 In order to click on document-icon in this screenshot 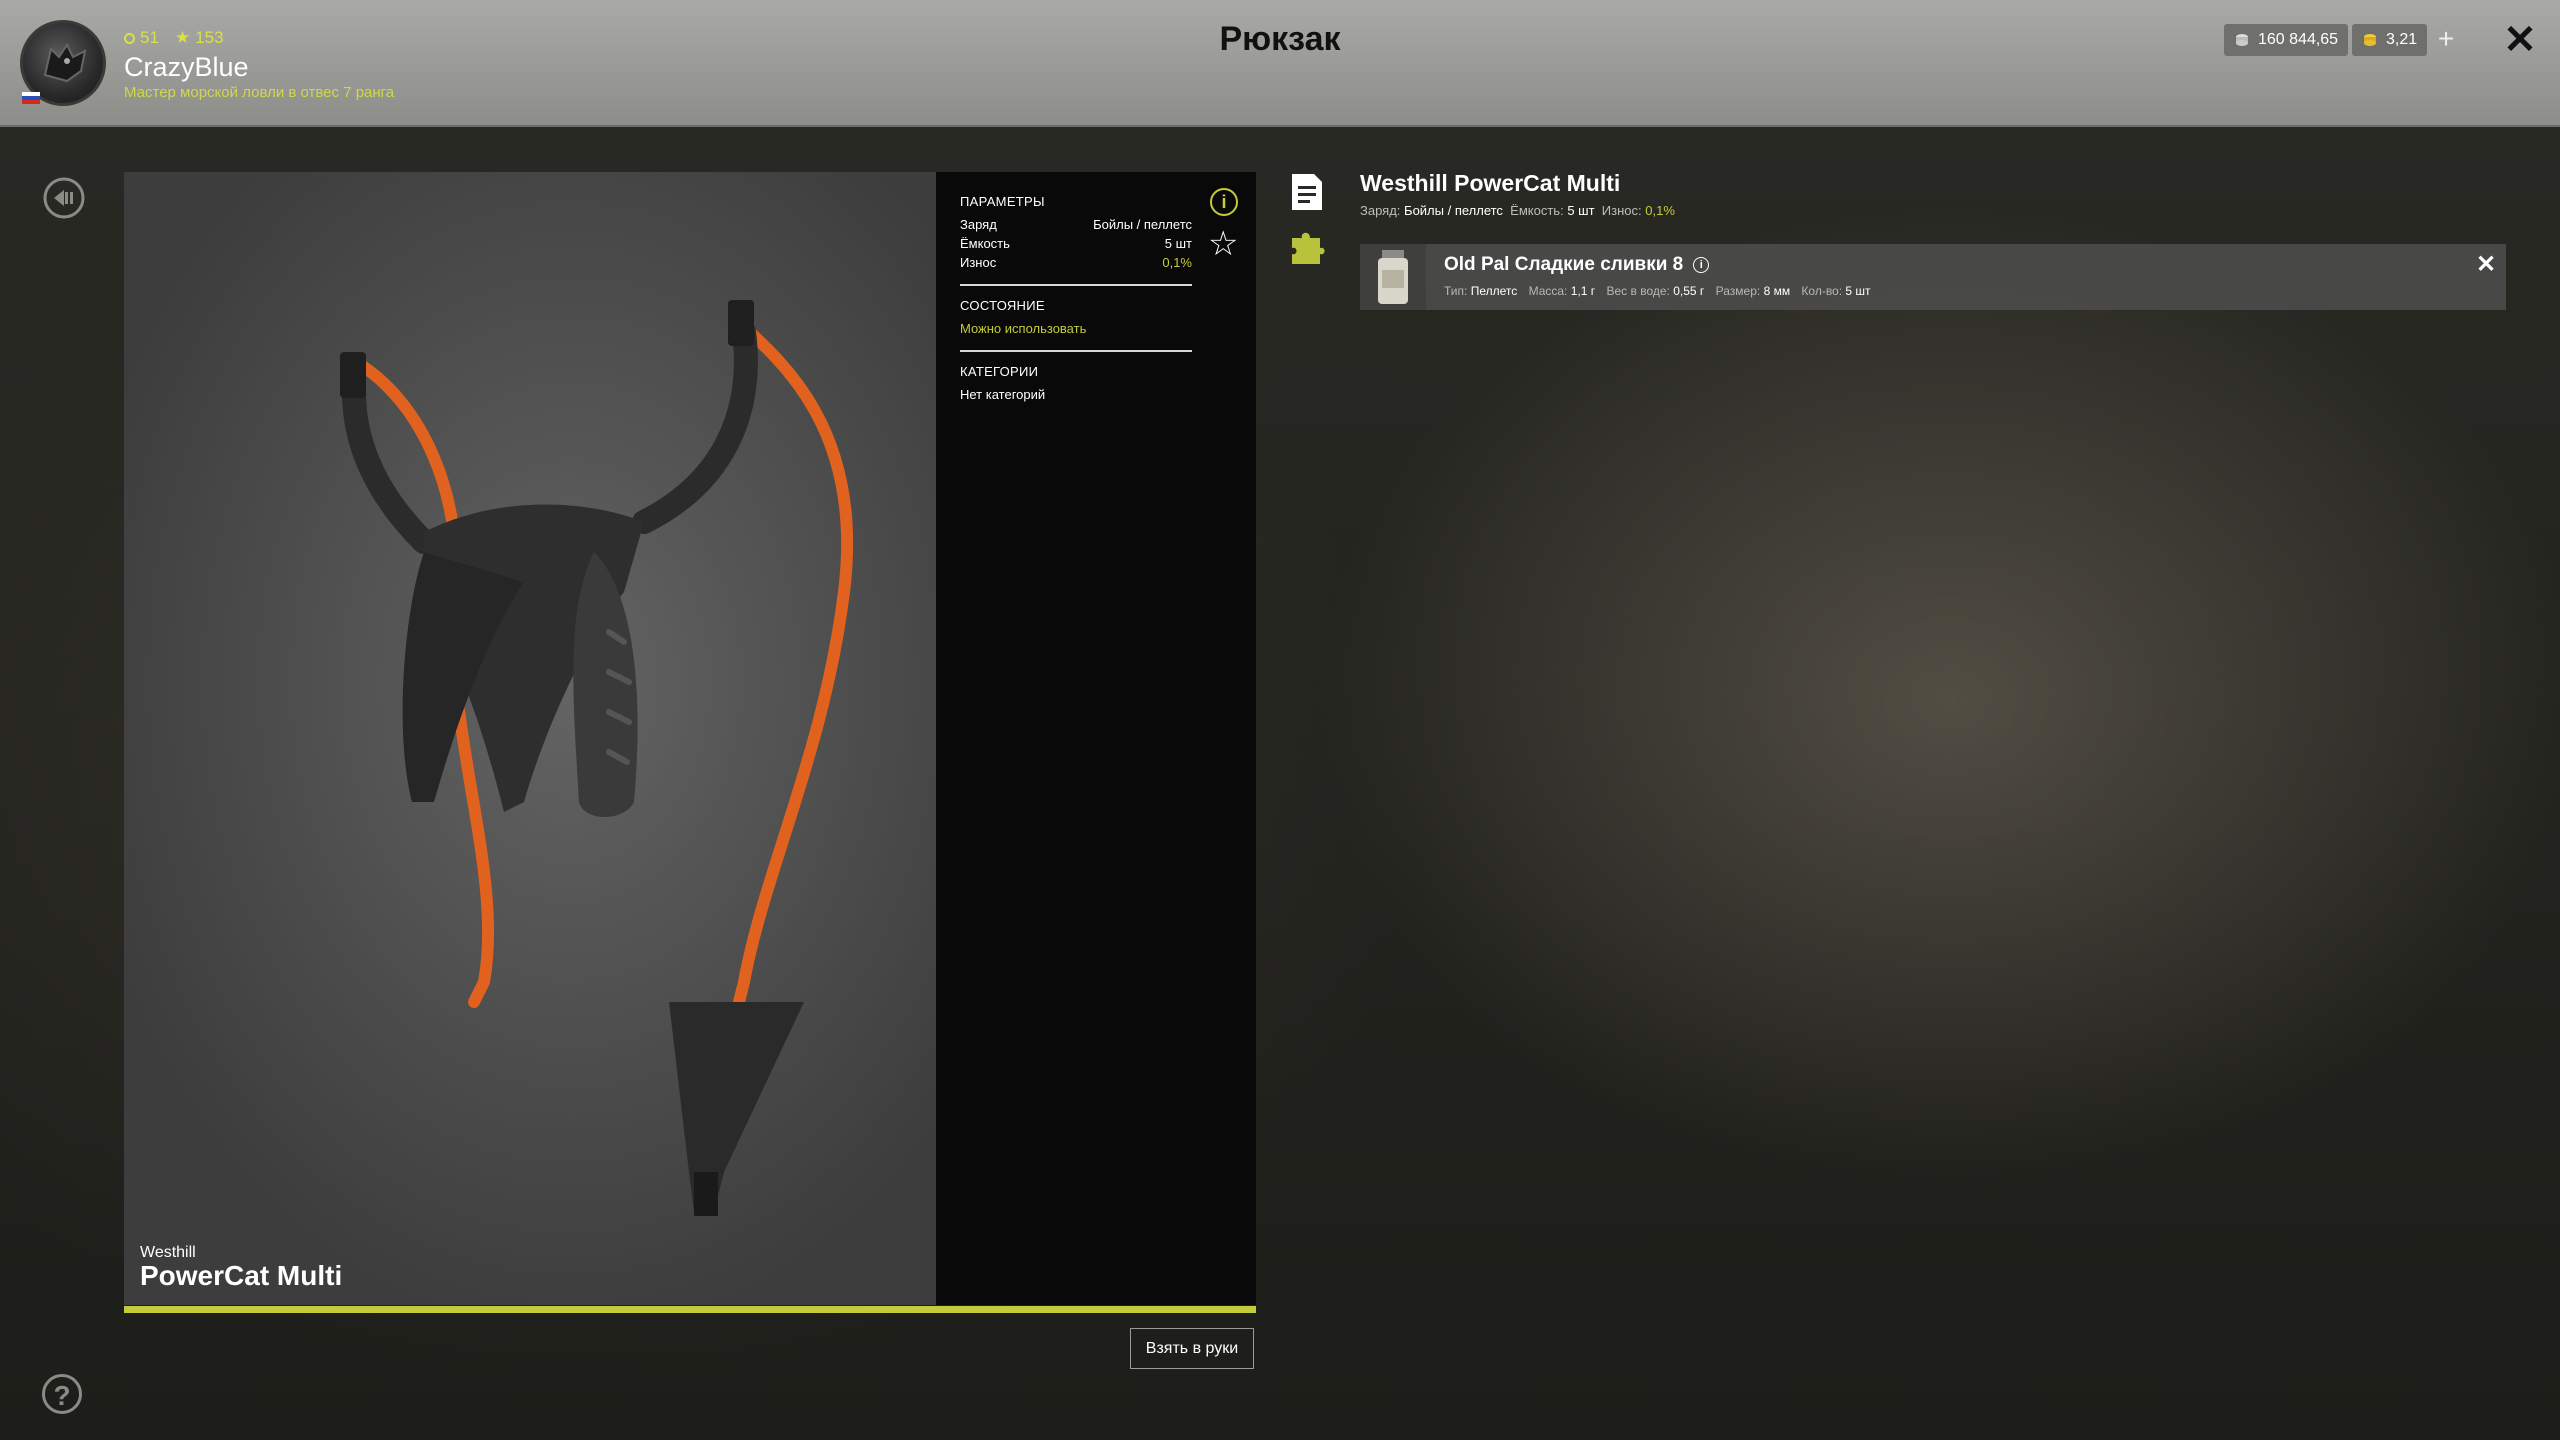, I will do `click(1307, 192)`.